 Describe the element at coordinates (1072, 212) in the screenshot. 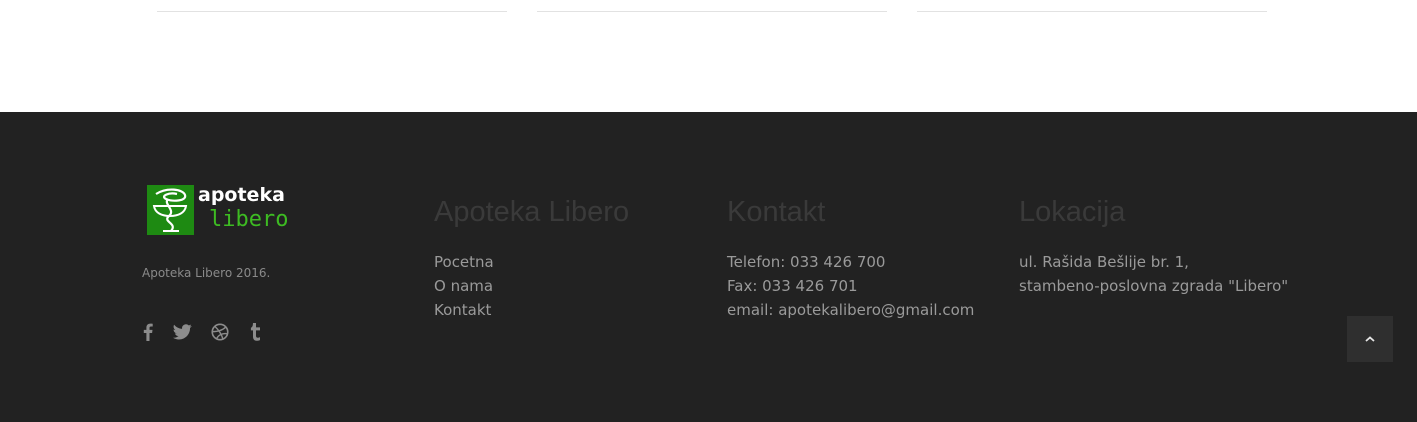

I see `footer-column-title: Lokacija` at that location.